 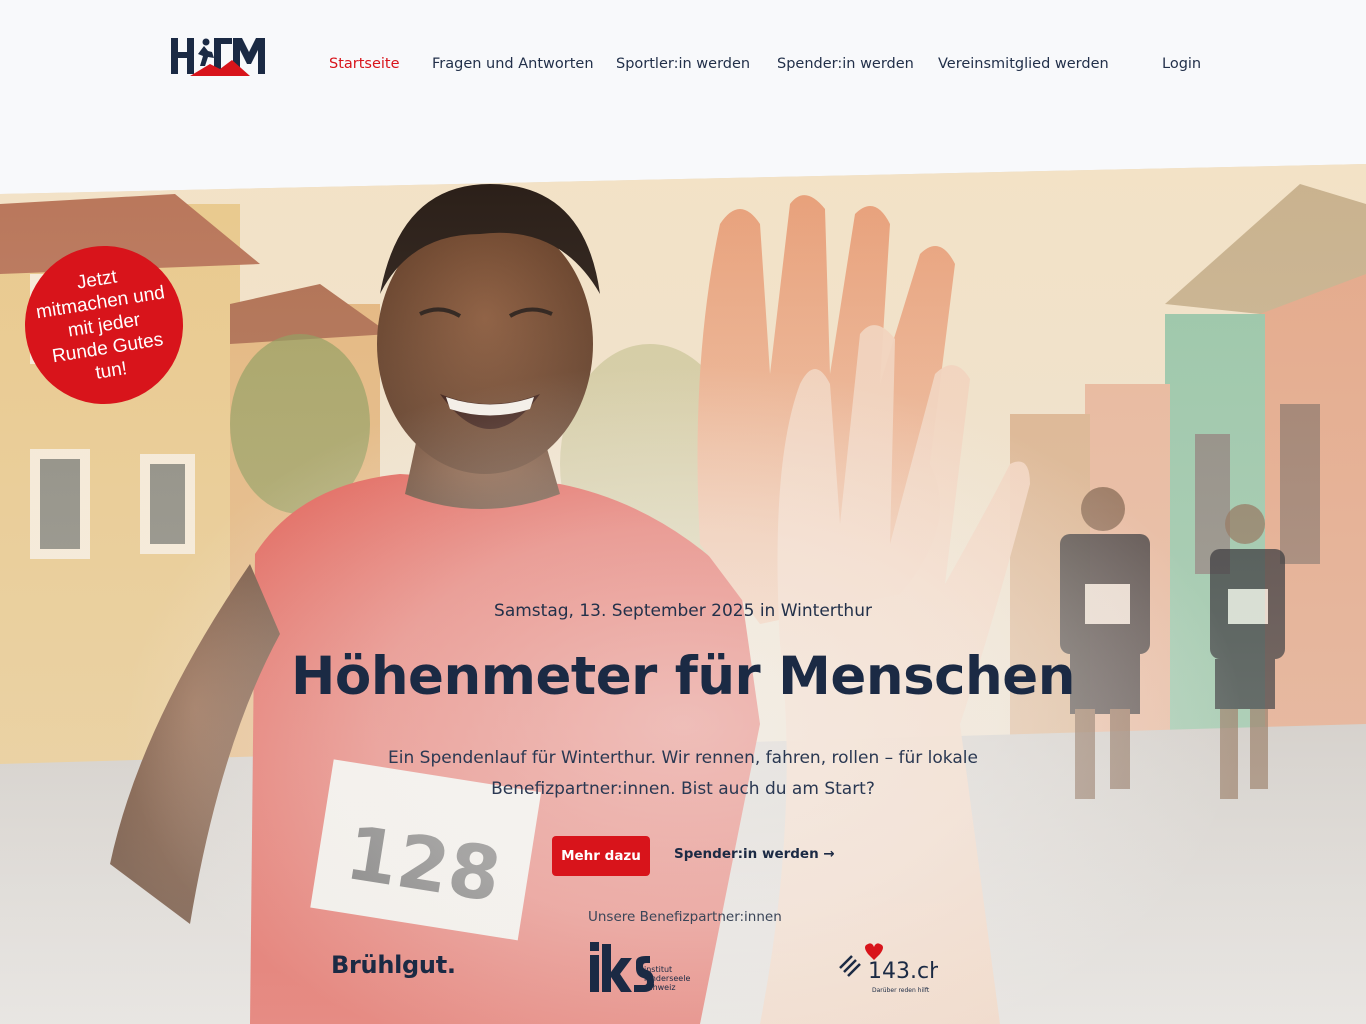 What do you see at coordinates (667, 978) in the screenshot?
I see `svg-text: kinderseele` at bounding box center [667, 978].